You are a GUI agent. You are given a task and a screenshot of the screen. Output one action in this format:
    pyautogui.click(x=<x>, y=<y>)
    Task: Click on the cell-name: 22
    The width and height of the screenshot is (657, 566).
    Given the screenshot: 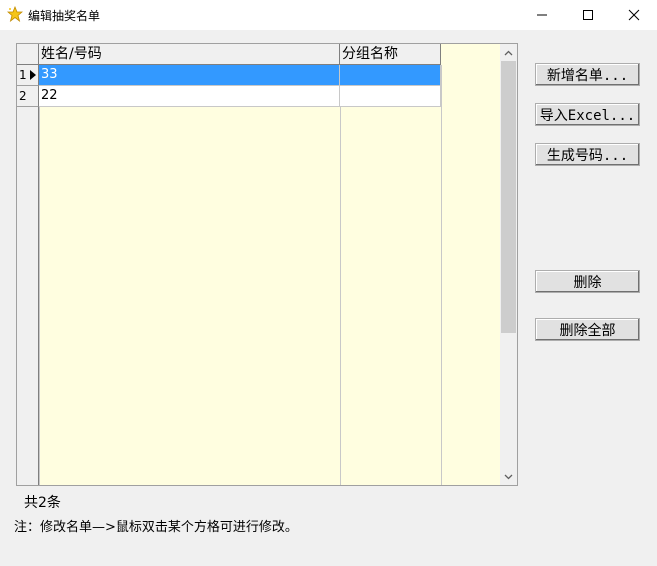 What is the action you would take?
    pyautogui.click(x=189, y=96)
    